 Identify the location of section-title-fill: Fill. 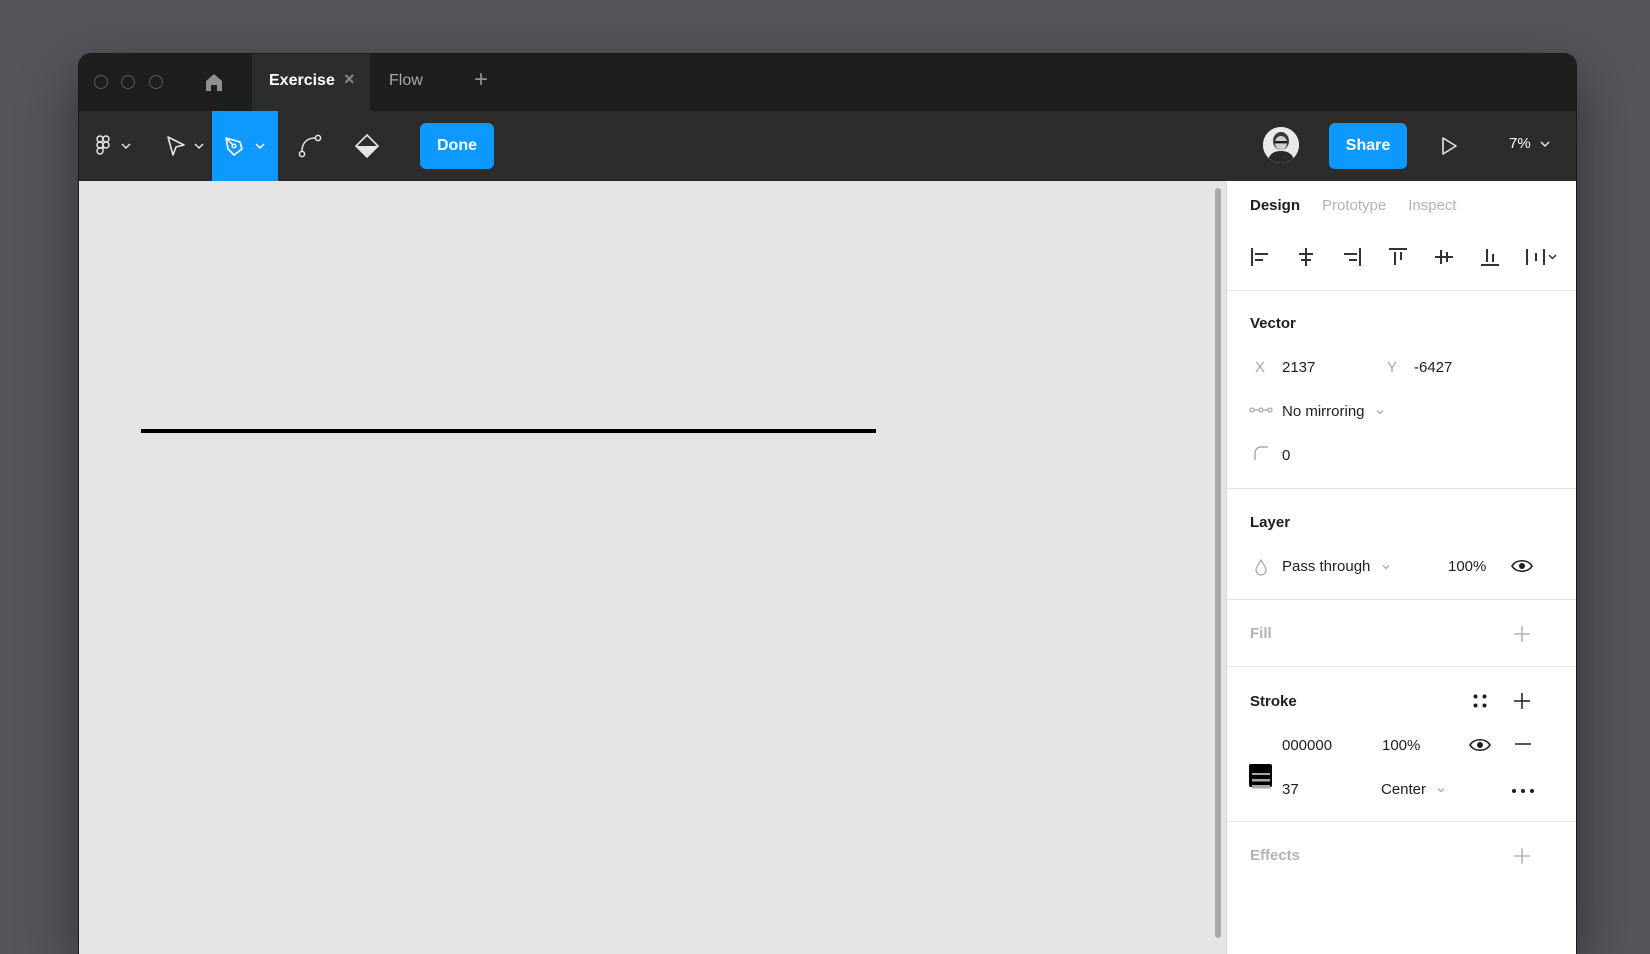
(1261, 633).